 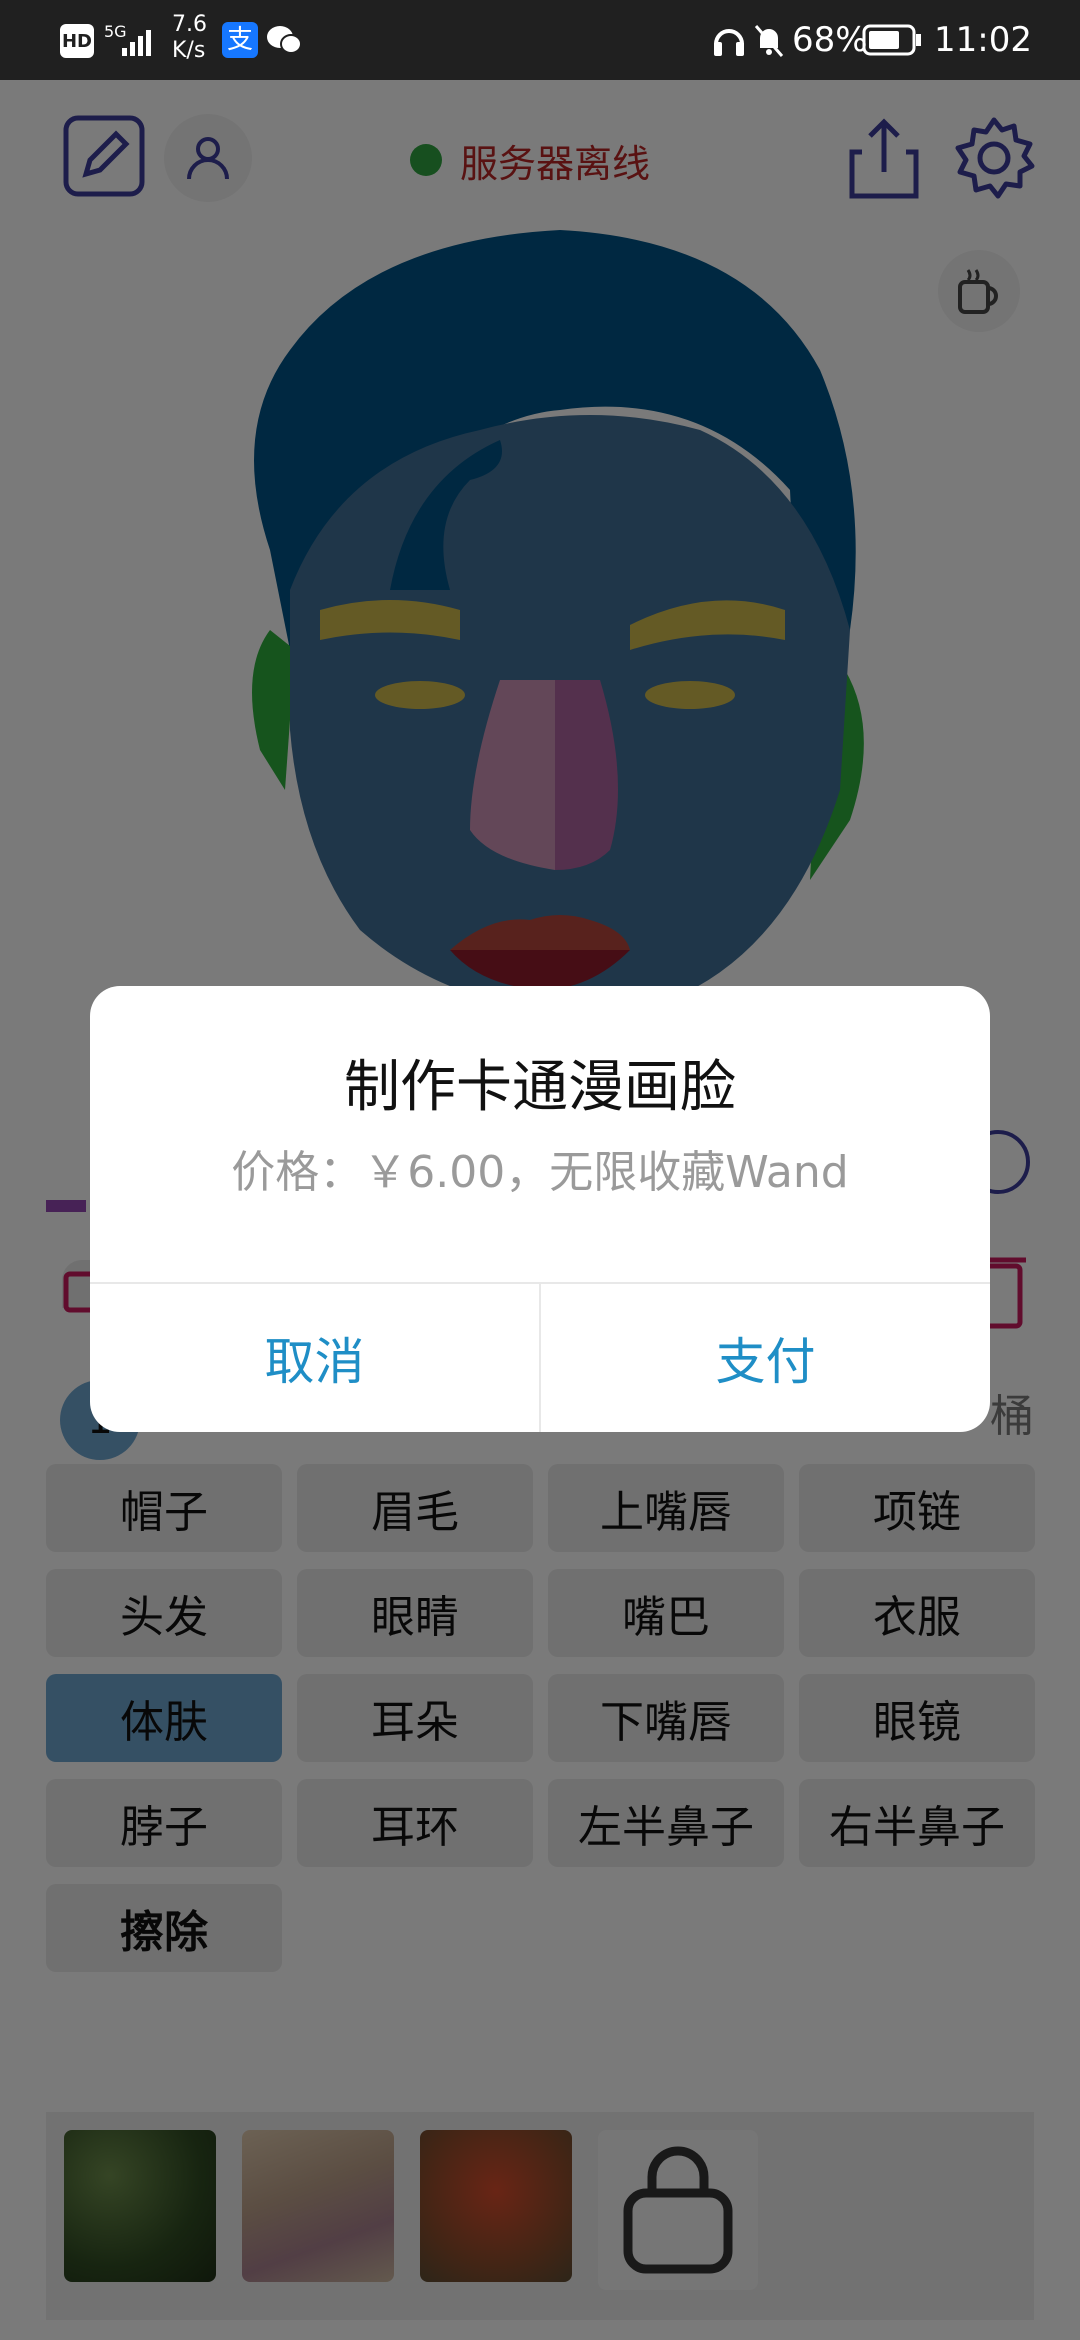 I want to click on hd-icon: HD, so click(x=77, y=41).